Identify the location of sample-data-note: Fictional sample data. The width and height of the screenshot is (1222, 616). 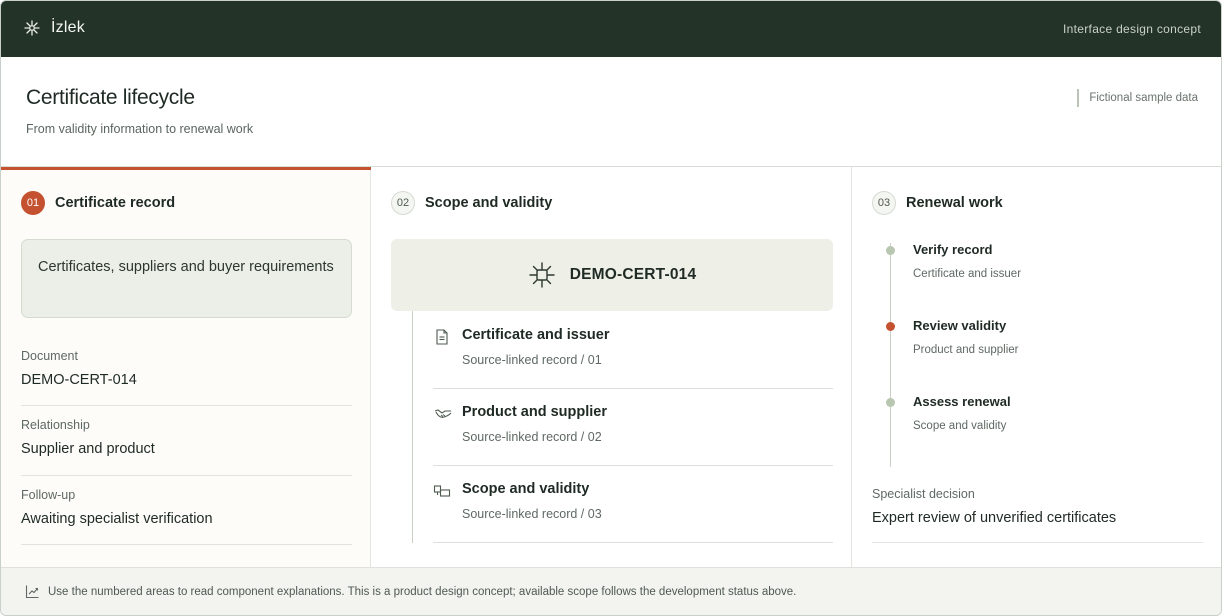
(1137, 98).